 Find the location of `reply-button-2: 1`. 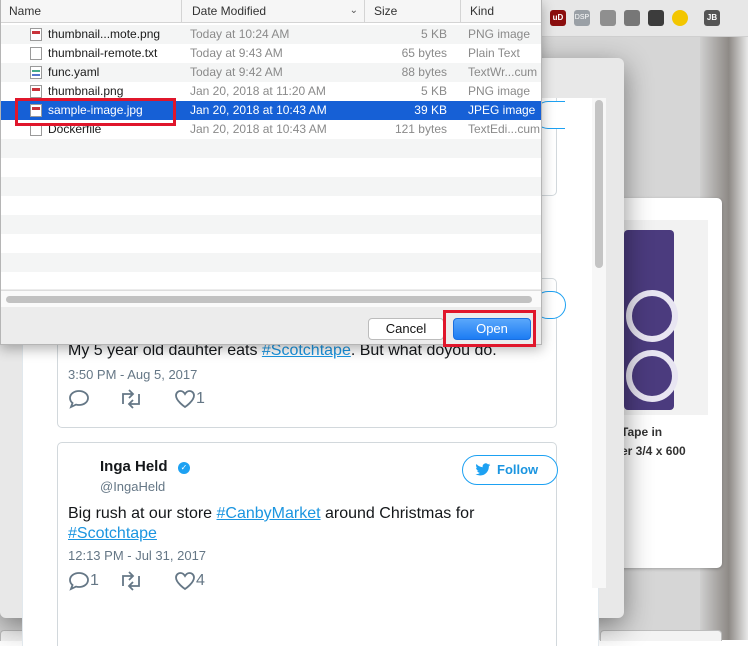

reply-button-2: 1 is located at coordinates (83, 581).